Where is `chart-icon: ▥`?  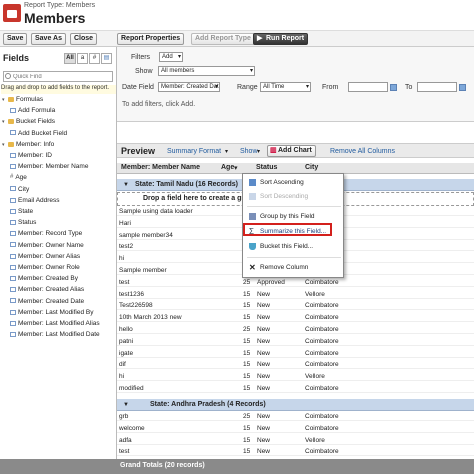
chart-icon: ▥ is located at coordinates (273, 150).